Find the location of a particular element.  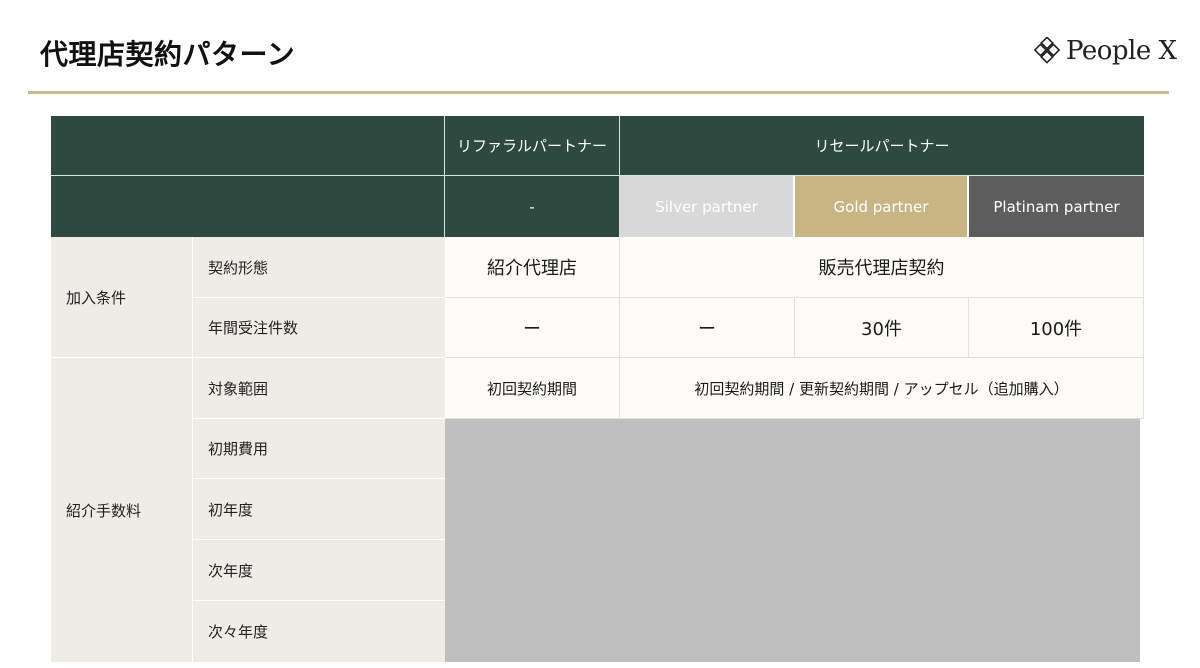

logo-text: People X is located at coordinates (1121, 51).